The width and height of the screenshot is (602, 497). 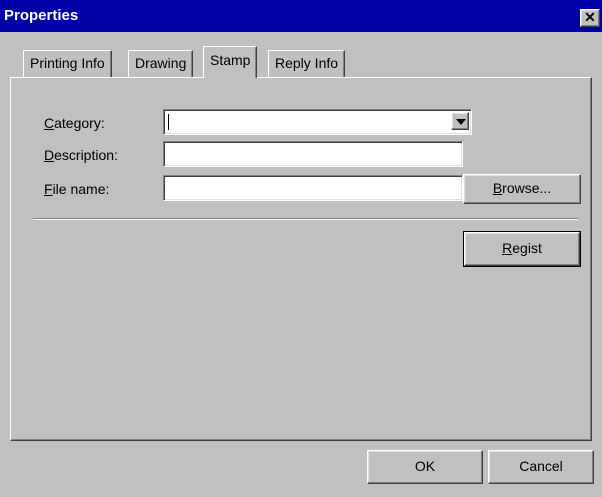 I want to click on category-label: Category:, so click(x=74, y=123).